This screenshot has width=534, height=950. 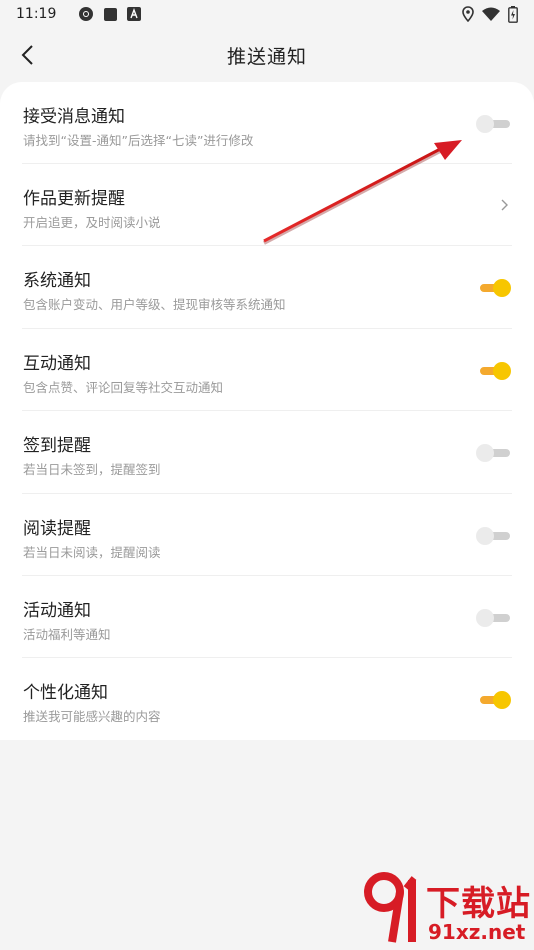 I want to click on page-title: 推送通知, so click(x=266, y=56).